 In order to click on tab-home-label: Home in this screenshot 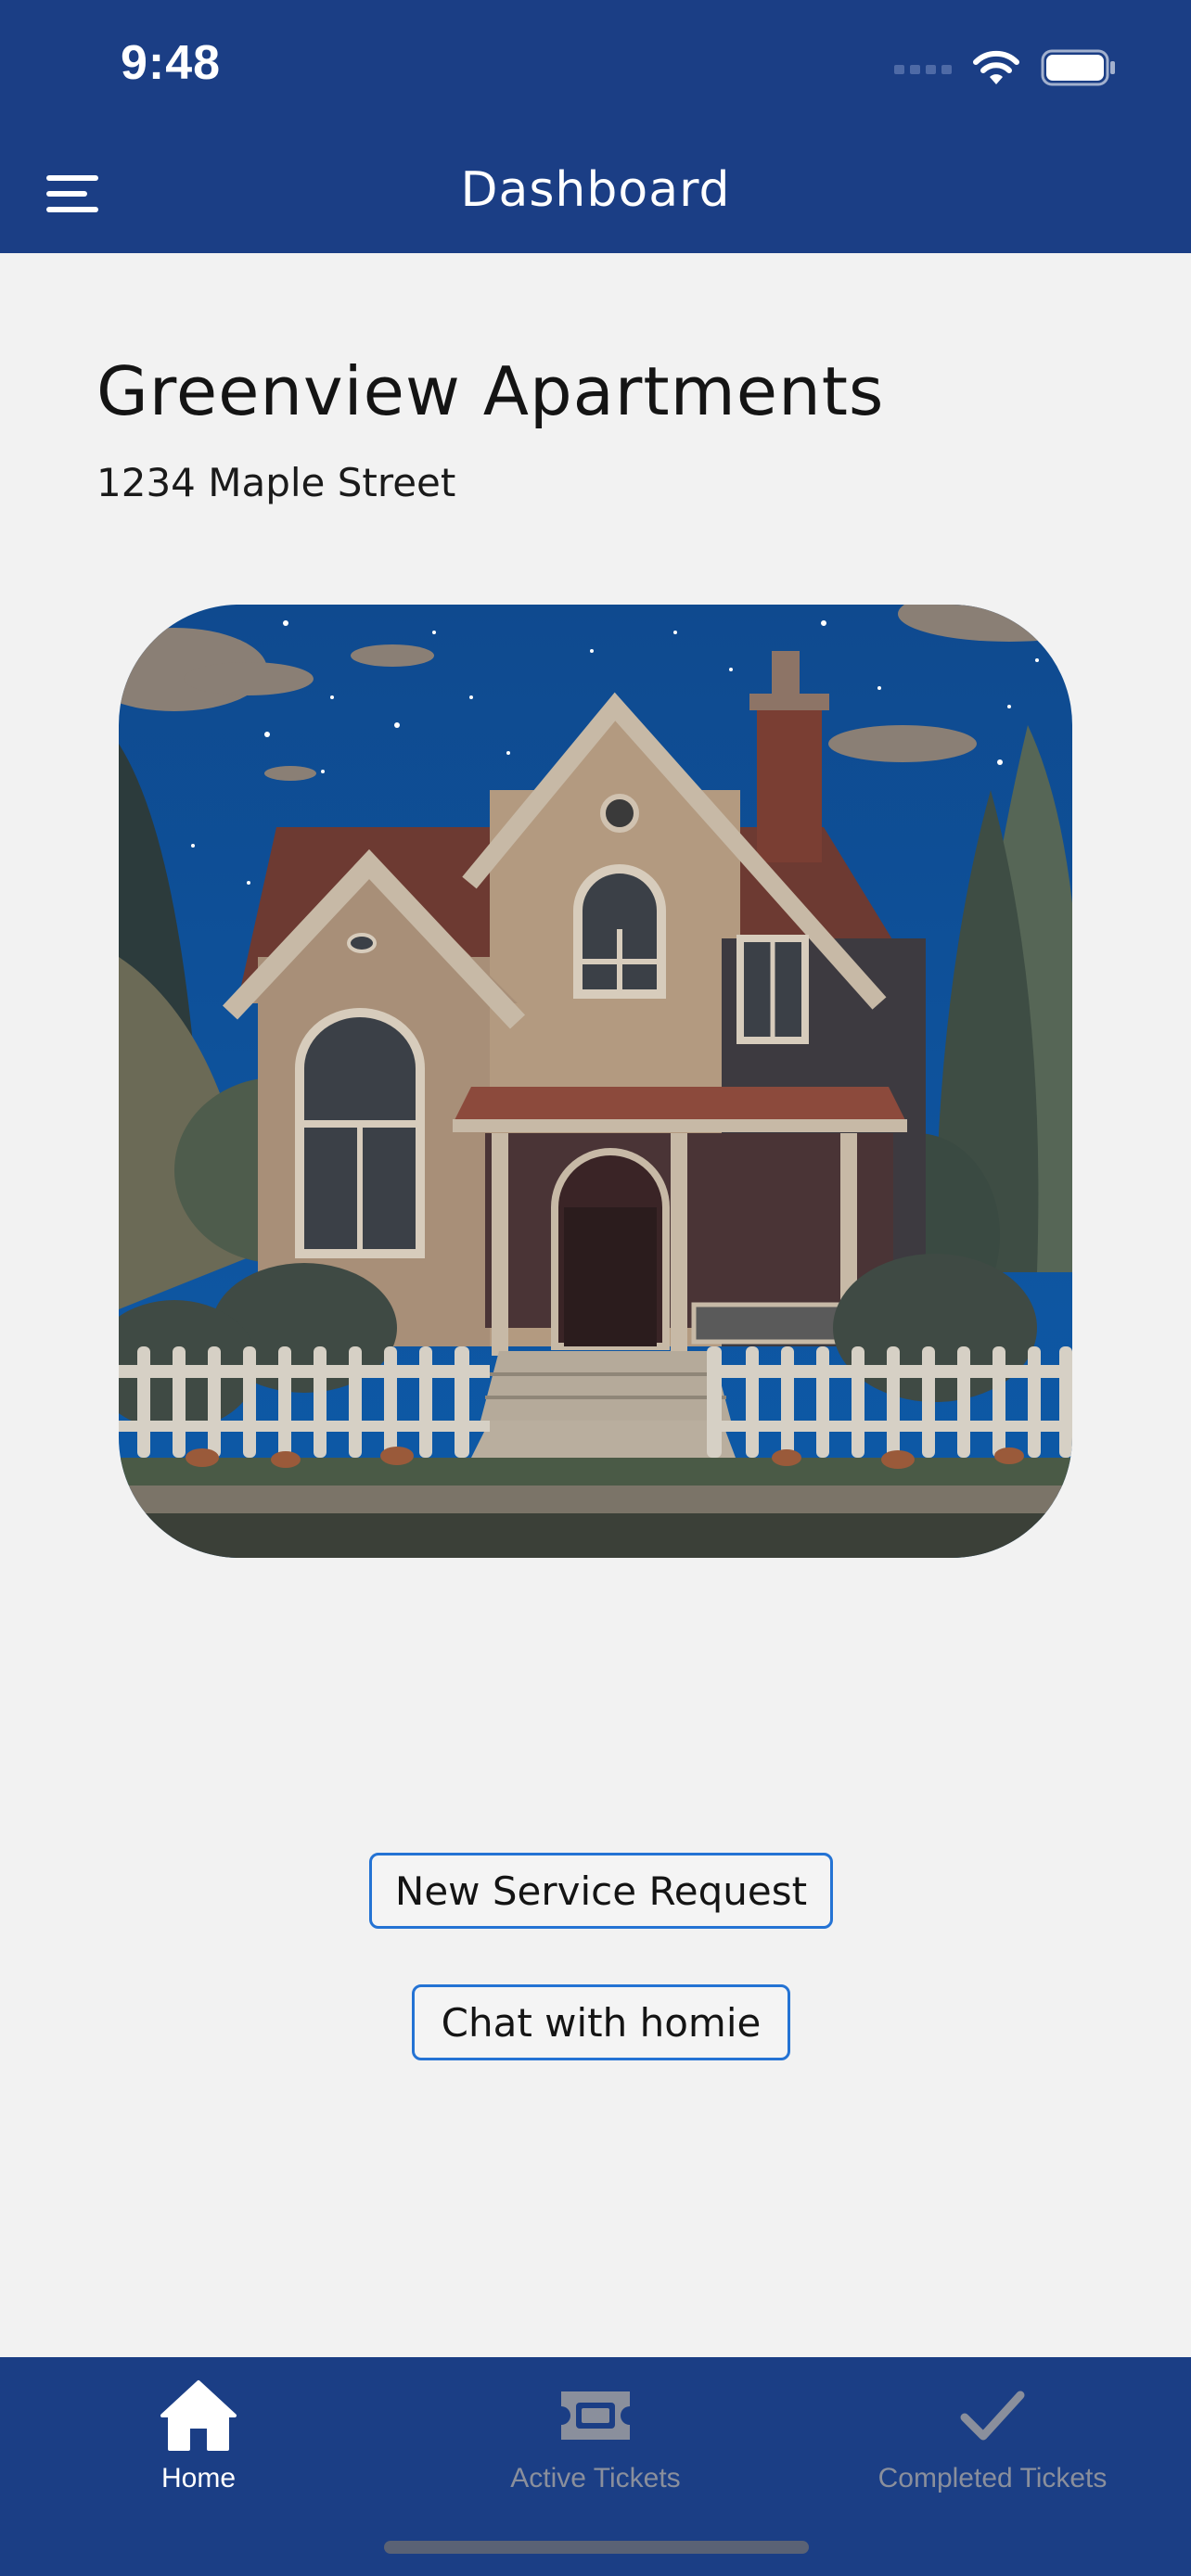, I will do `click(198, 2478)`.